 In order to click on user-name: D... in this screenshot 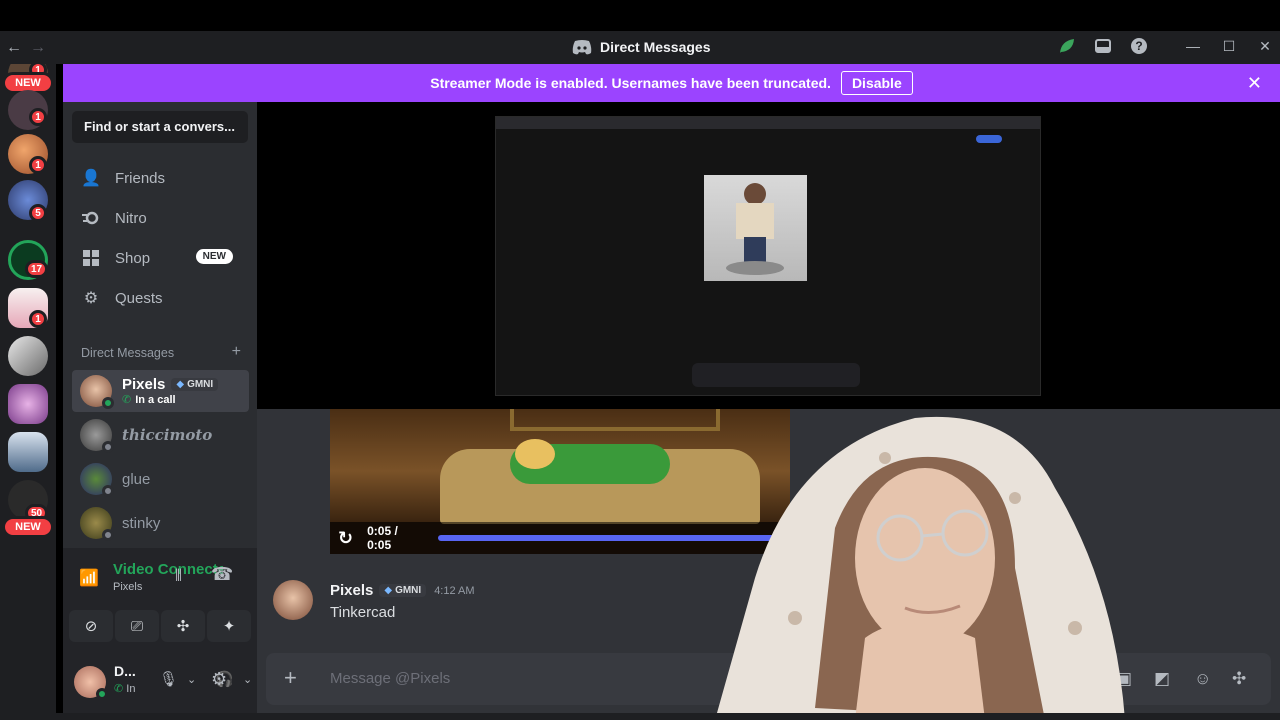, I will do `click(125, 671)`.